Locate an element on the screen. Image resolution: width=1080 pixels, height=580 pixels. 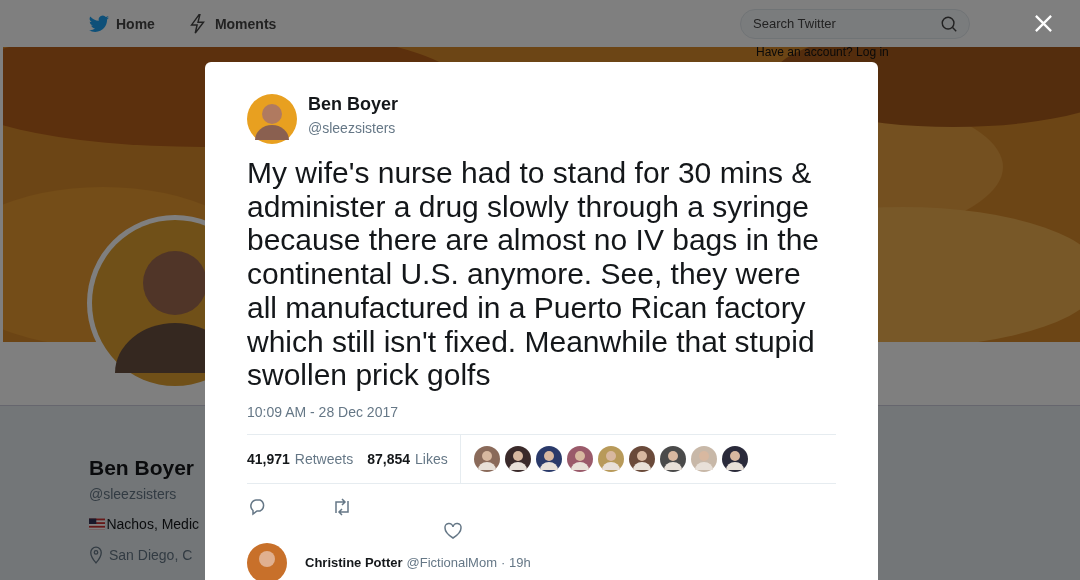
search-field: Search Twitter is located at coordinates (855, 23).